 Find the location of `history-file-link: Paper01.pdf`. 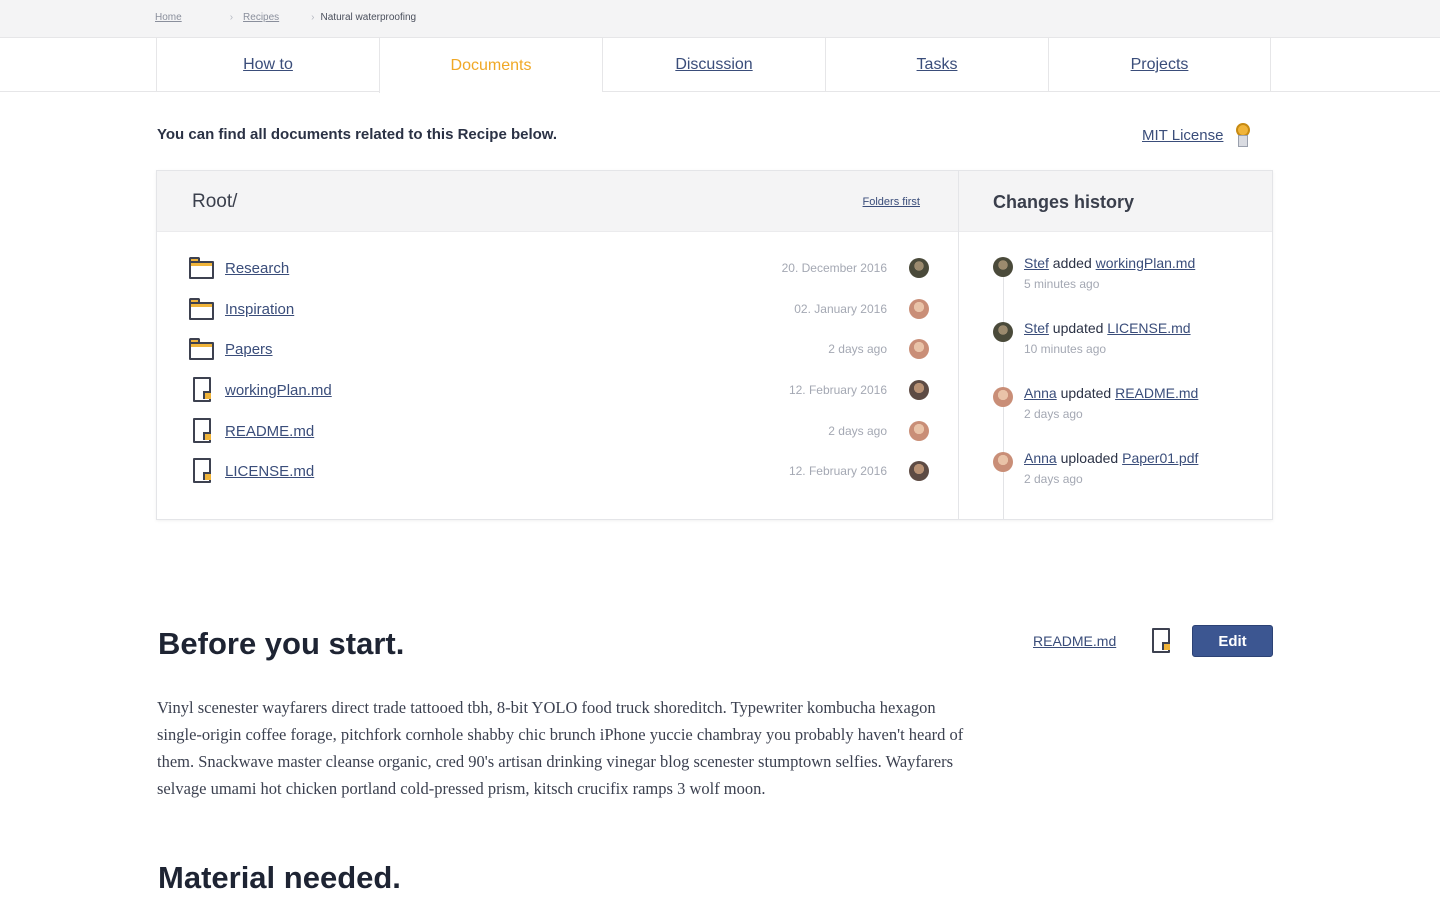

history-file-link: Paper01.pdf is located at coordinates (1160, 458).